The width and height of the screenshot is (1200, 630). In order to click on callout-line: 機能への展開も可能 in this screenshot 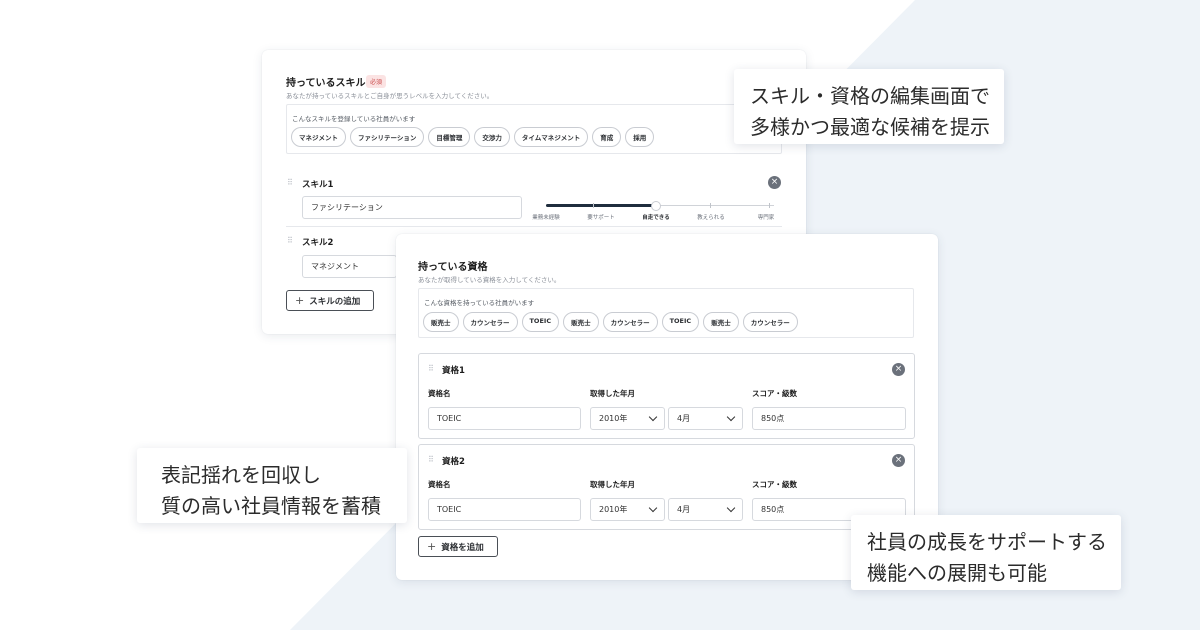, I will do `click(957, 573)`.